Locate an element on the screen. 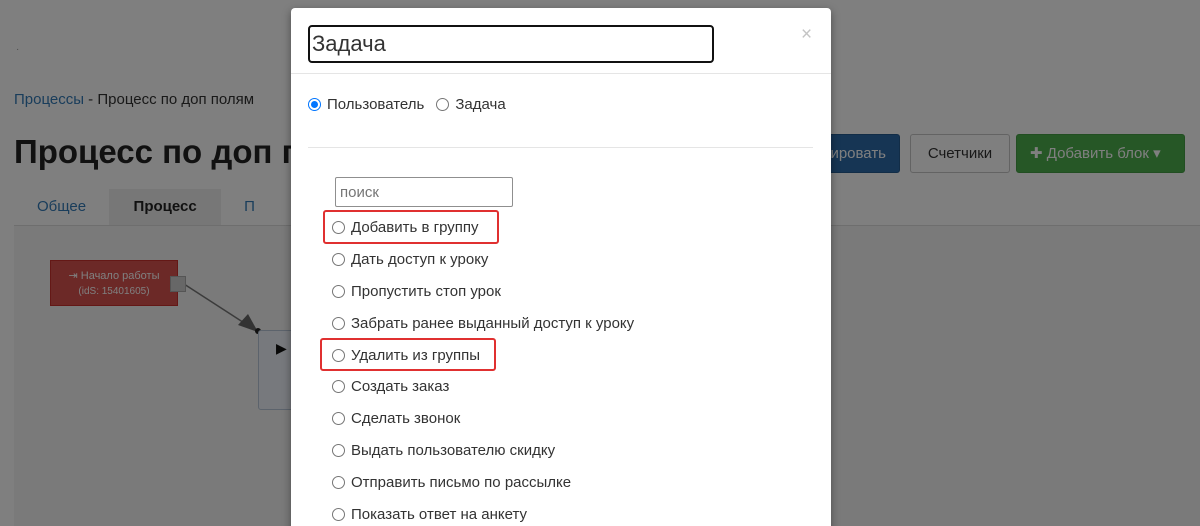  action-make-call: Сделать звонок is located at coordinates (542, 419).